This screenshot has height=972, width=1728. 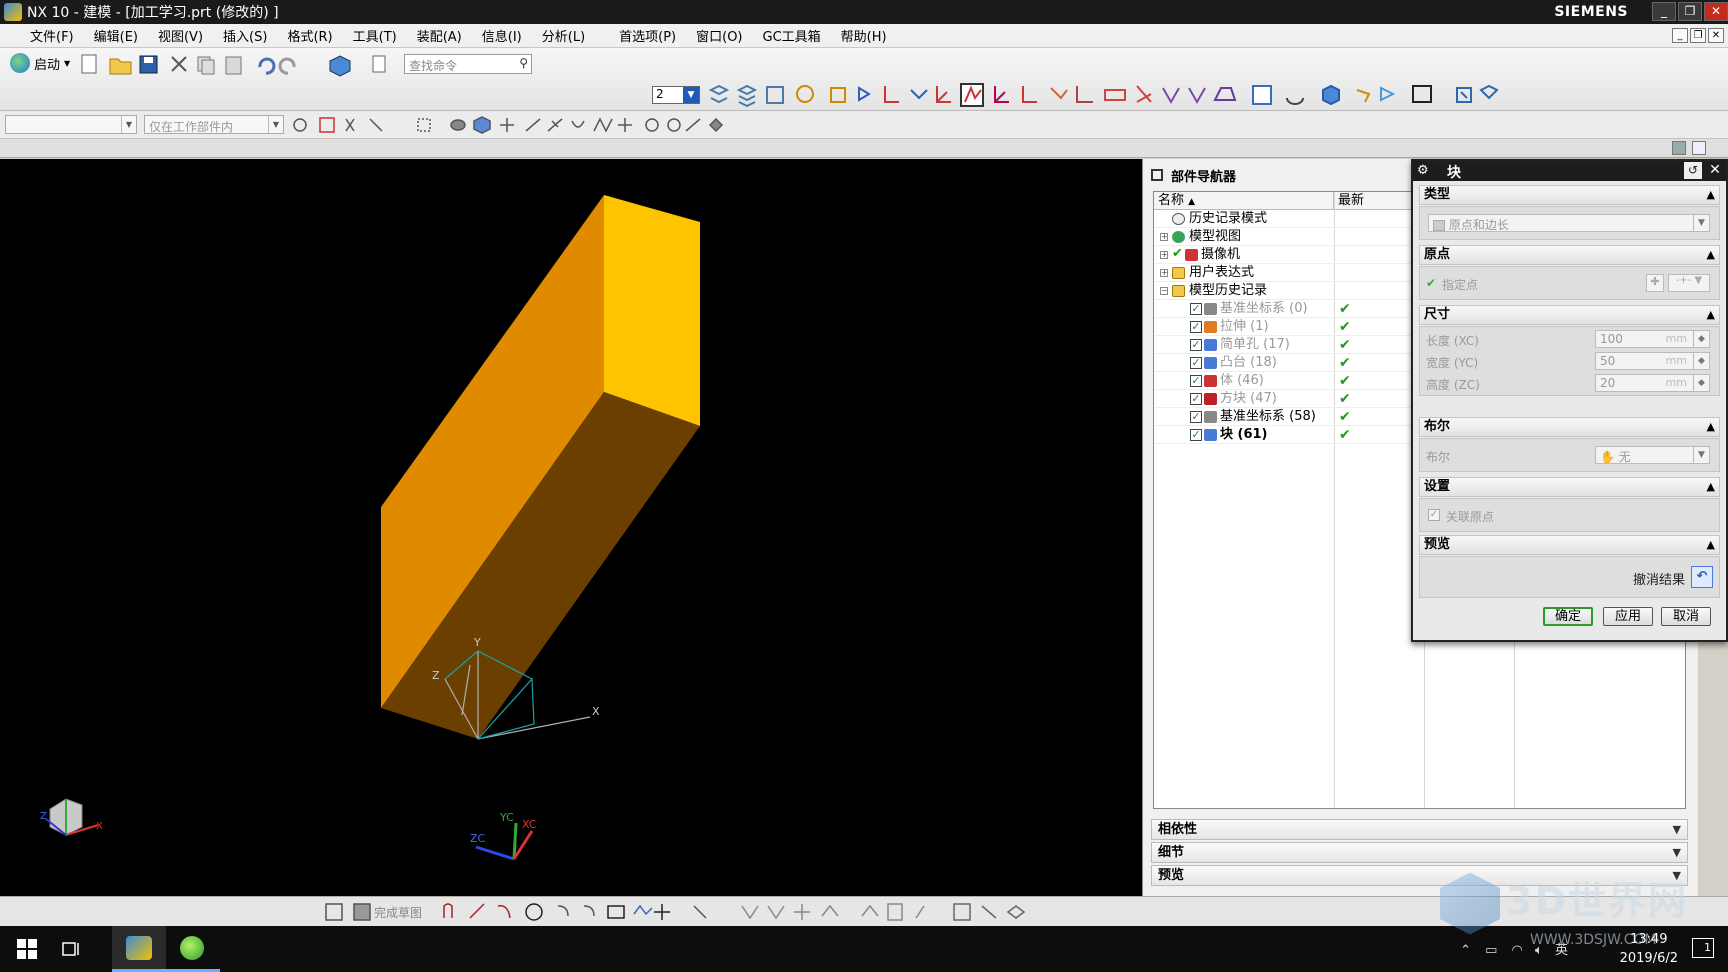 What do you see at coordinates (245, 35) in the screenshot?
I see `menu-insert: 插入(S)` at bounding box center [245, 35].